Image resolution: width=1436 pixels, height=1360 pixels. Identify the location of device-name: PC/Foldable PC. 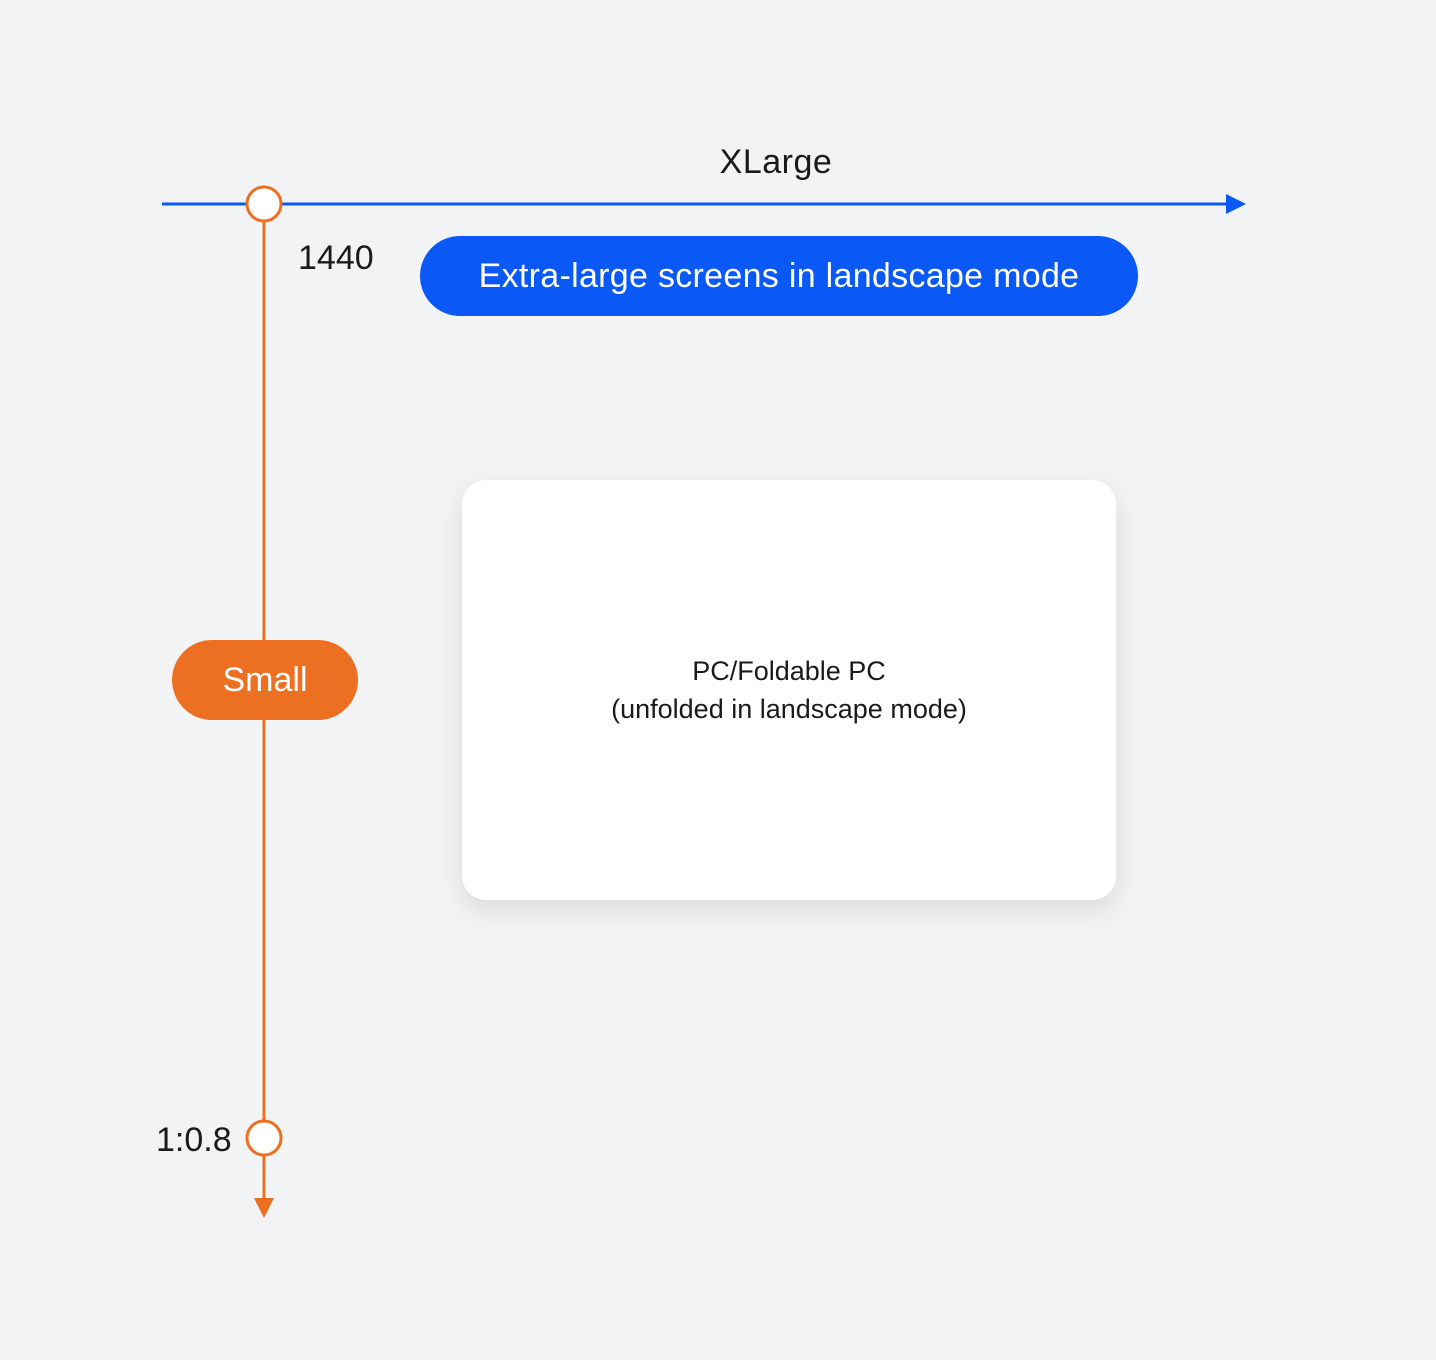
(789, 671).